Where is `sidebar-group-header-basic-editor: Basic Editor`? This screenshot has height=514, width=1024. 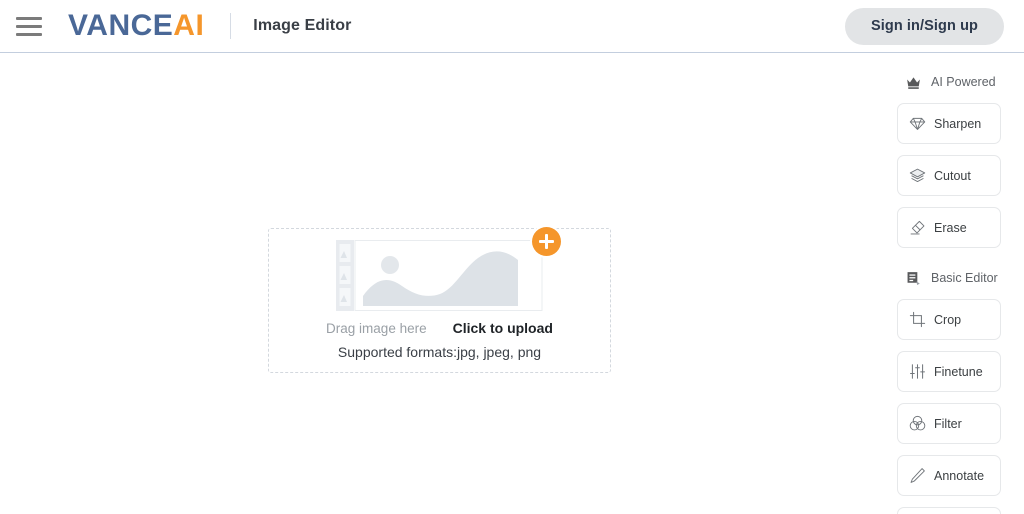
sidebar-group-header-basic-editor: Basic Editor is located at coordinates (954, 278).